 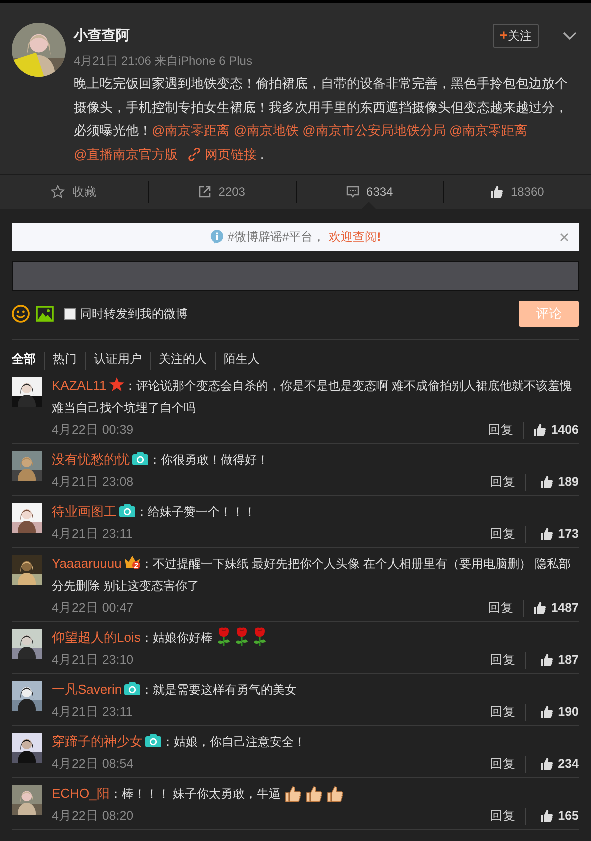 I want to click on source-link: iPhone 6 Plus, so click(x=215, y=61).